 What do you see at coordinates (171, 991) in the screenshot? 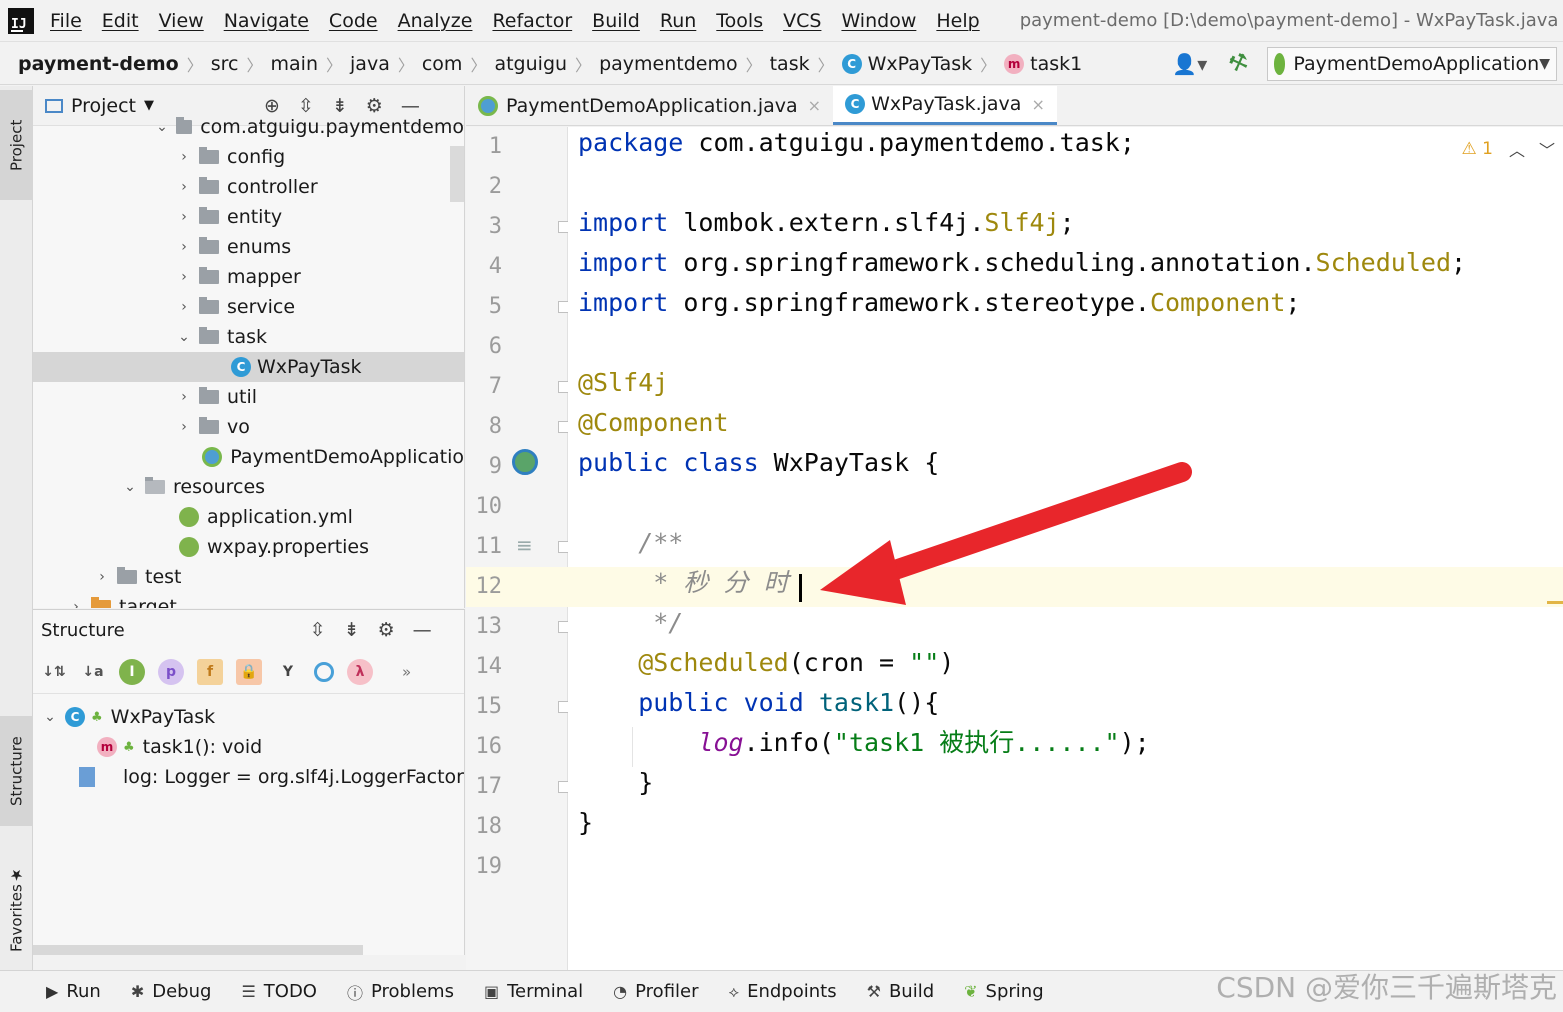
I see `tool-tab-debug: ✱ Debug` at bounding box center [171, 991].